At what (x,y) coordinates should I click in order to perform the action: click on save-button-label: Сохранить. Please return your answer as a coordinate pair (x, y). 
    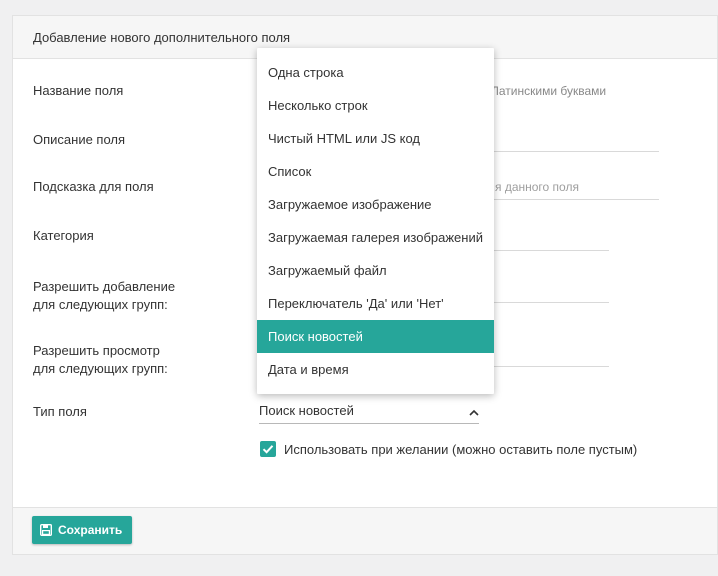
    Looking at the image, I should click on (90, 530).